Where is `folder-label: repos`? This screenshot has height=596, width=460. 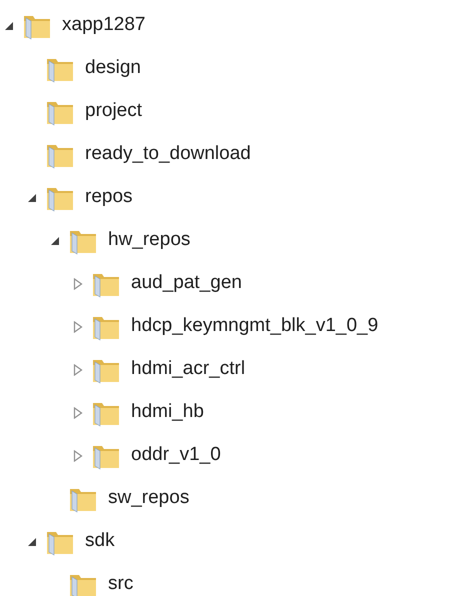 folder-label: repos is located at coordinates (109, 197).